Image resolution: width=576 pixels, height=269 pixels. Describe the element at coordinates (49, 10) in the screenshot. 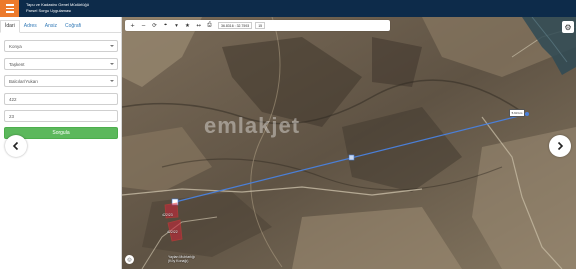

I see `header-title-line2: Parsel Sorgu Uygulaması` at that location.